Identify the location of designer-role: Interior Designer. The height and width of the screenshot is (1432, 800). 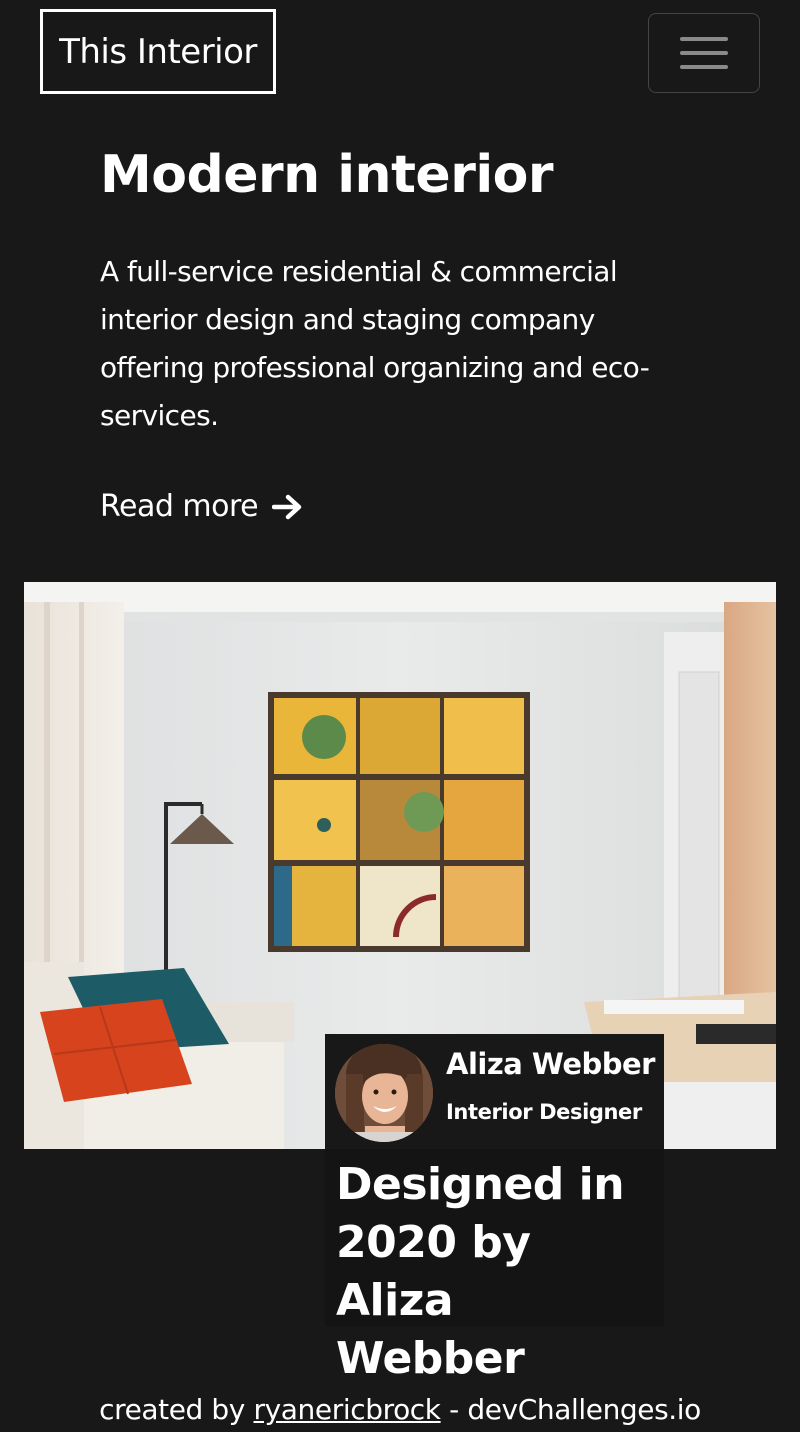
(544, 1112).